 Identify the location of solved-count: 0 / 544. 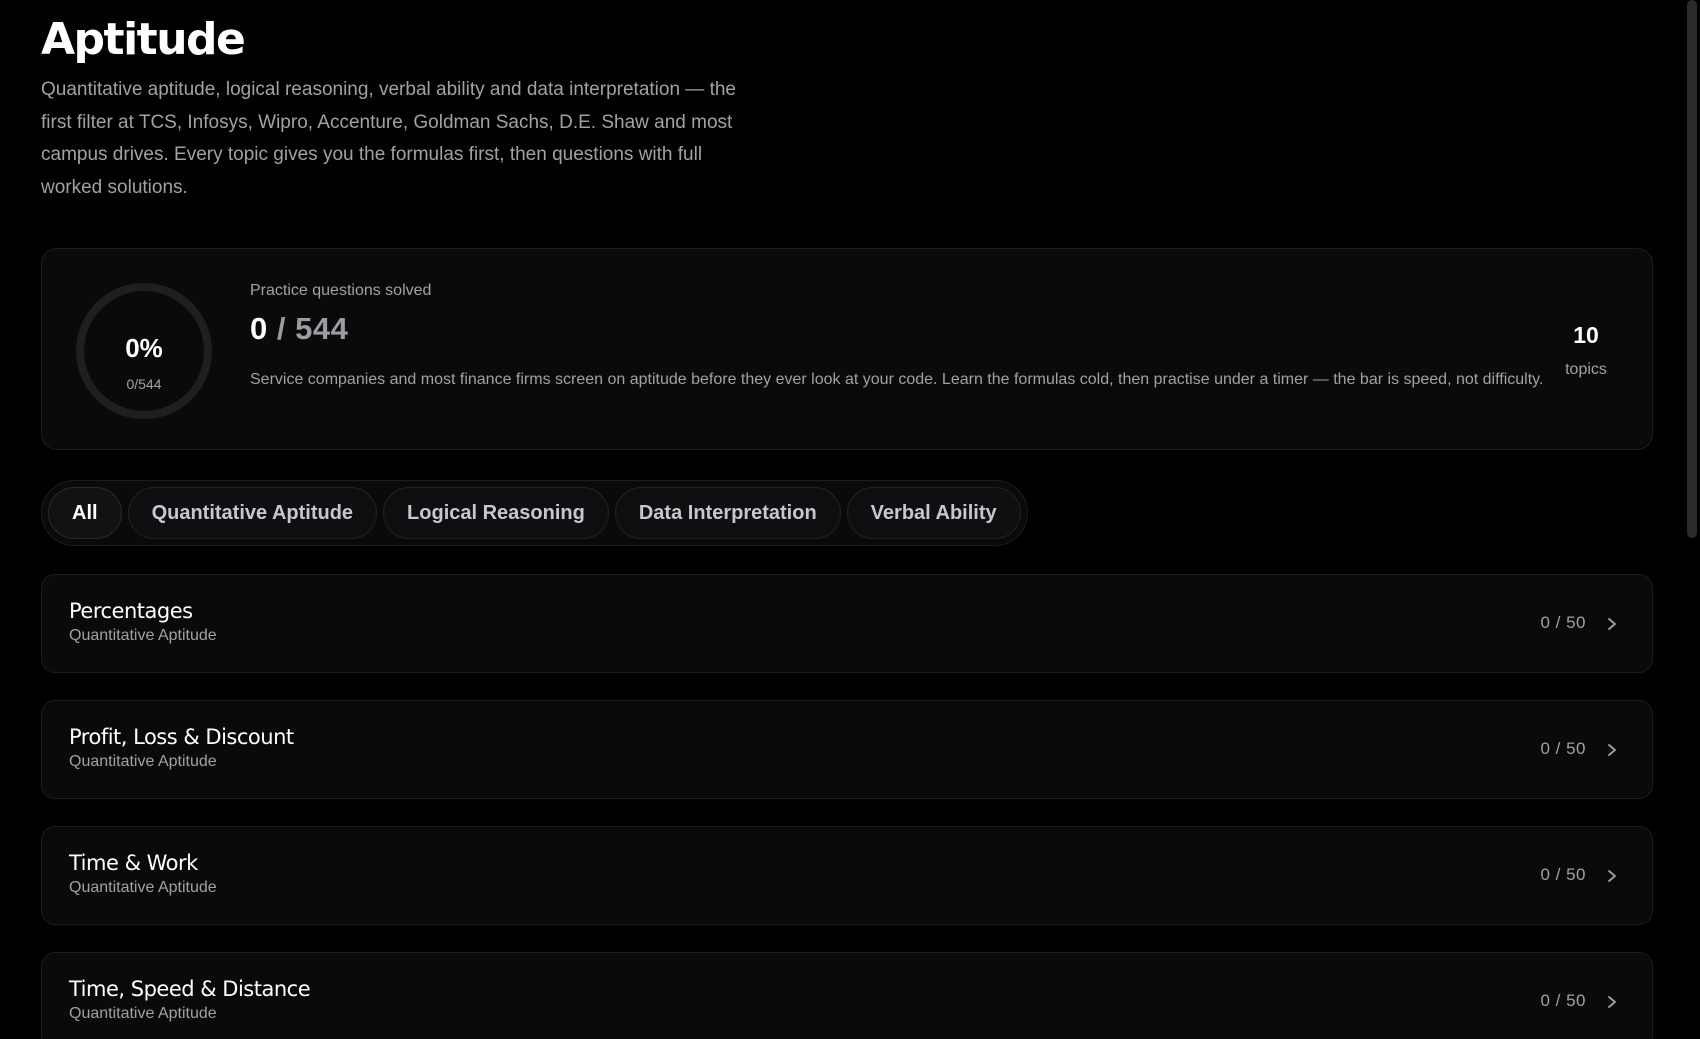
(299, 329).